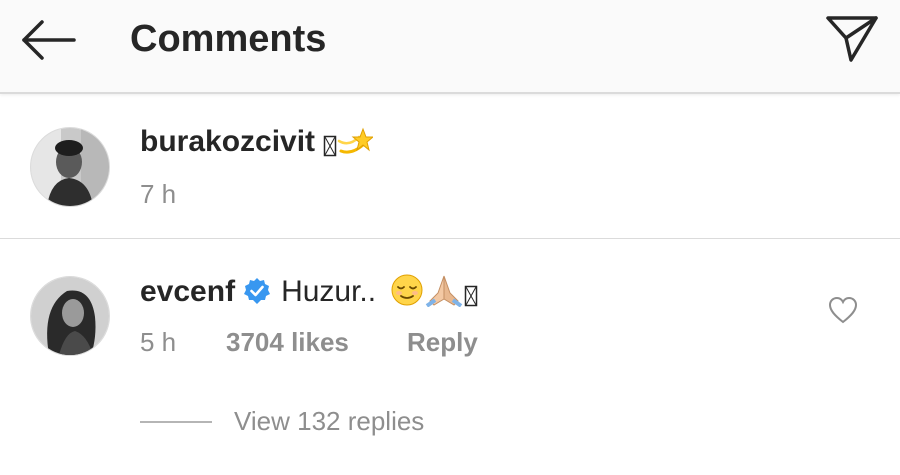 This screenshot has height=475, width=900. Describe the element at coordinates (228, 39) in the screenshot. I see `page-title: Comments` at that location.